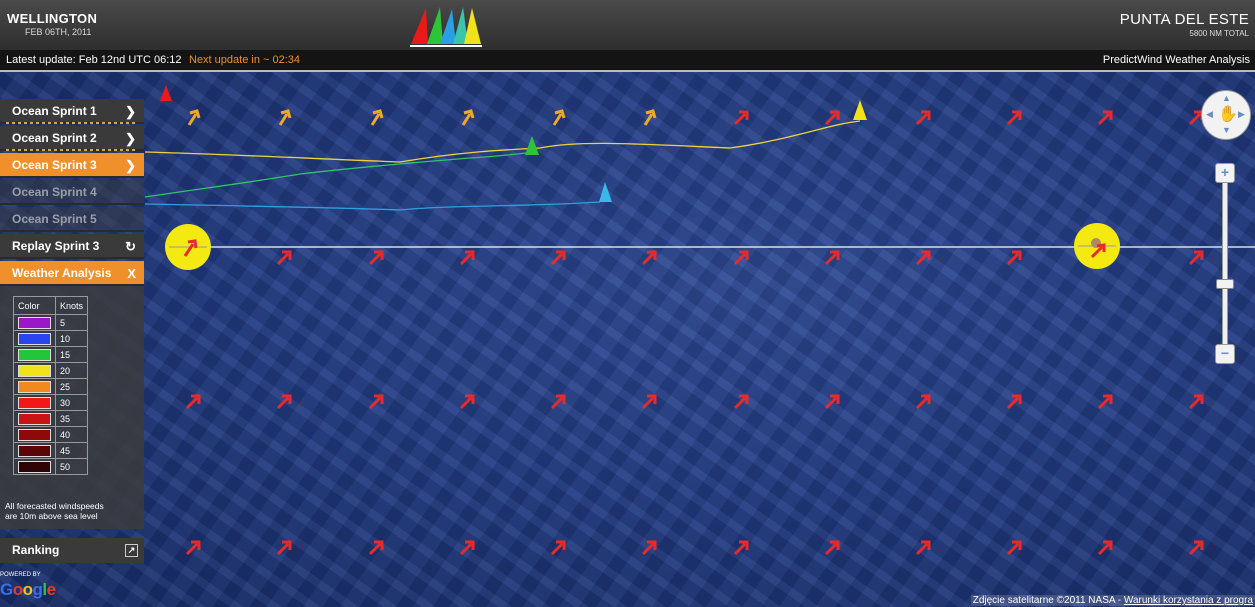  I want to click on legend-row: 5, so click(51, 322).